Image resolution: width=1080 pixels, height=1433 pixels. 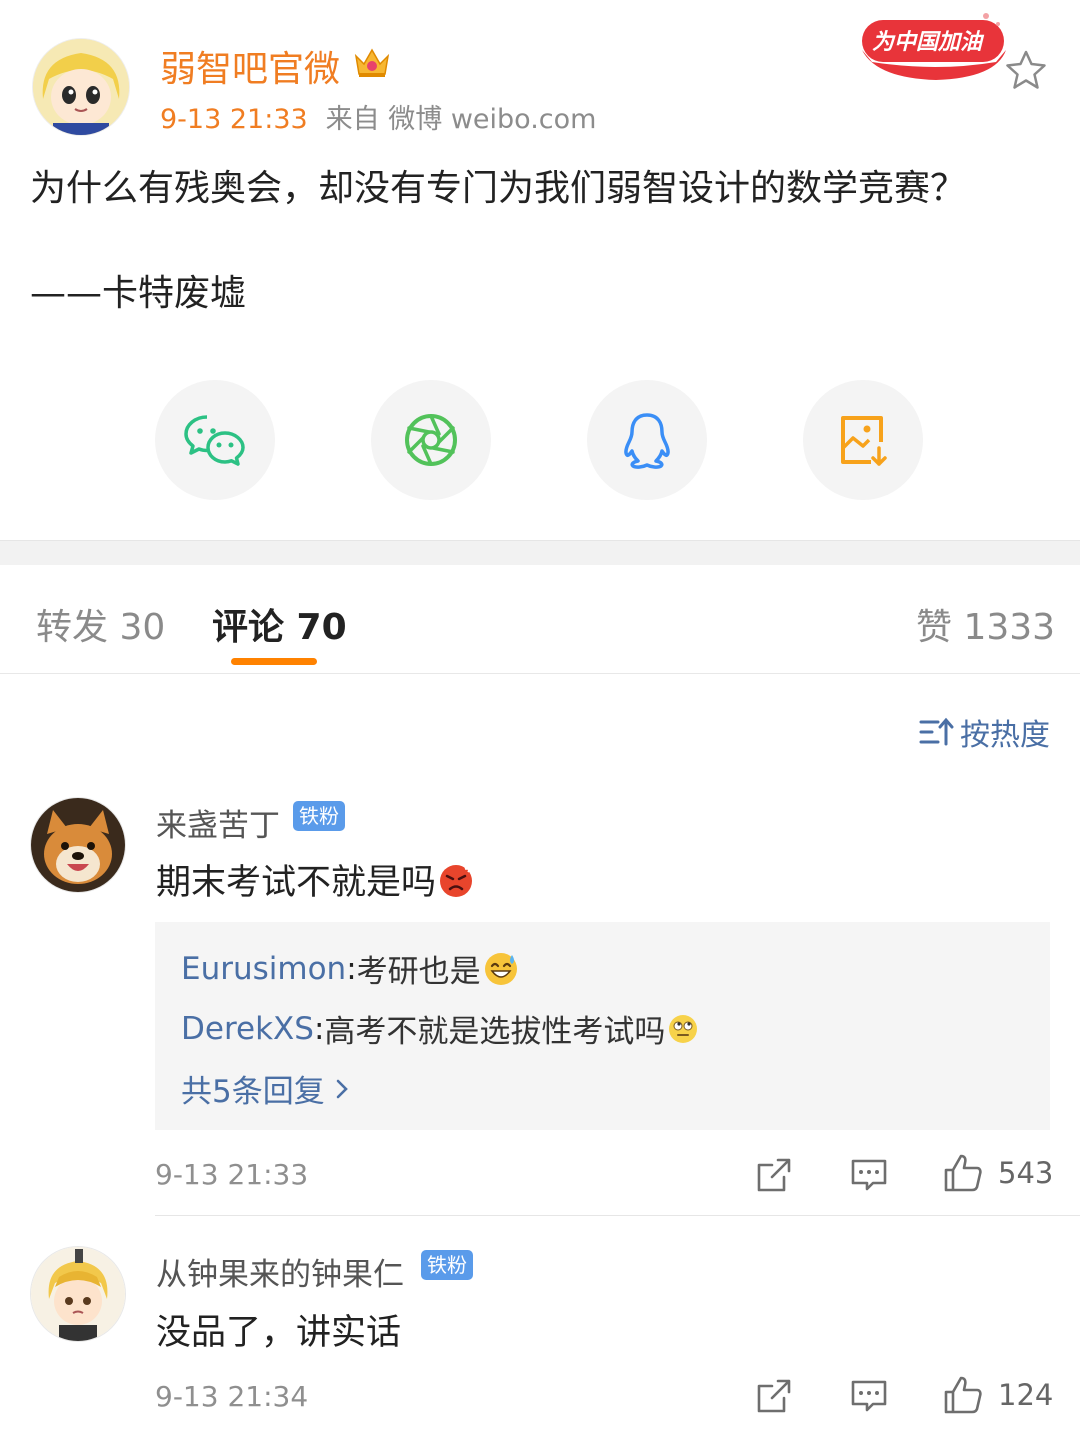 I want to click on save-image-button, so click(x=863, y=440).